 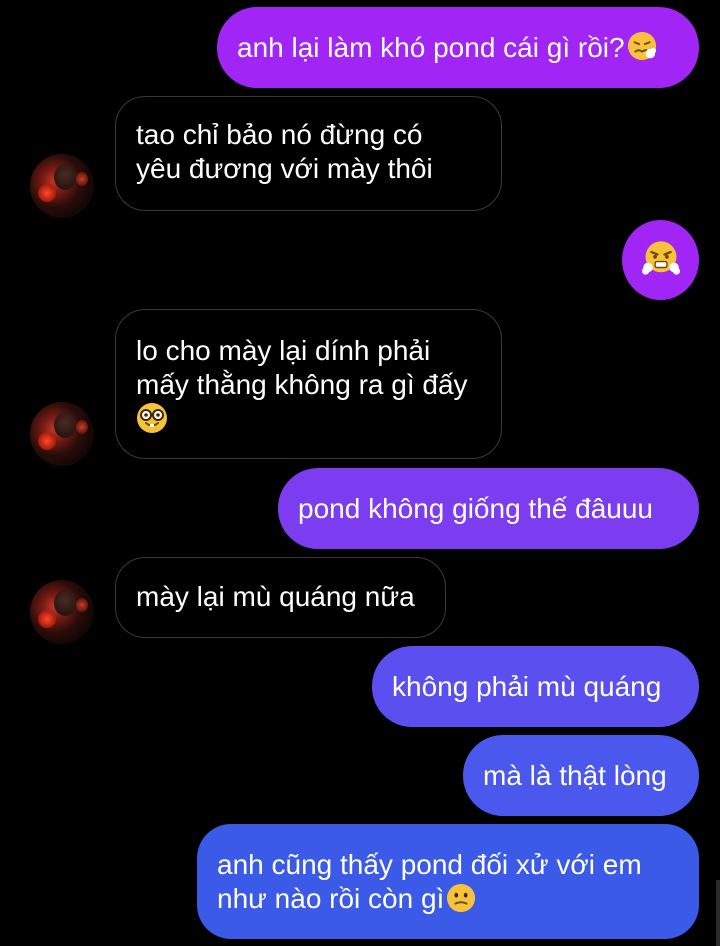 I want to click on confused-face-icon, so click(x=461, y=898).